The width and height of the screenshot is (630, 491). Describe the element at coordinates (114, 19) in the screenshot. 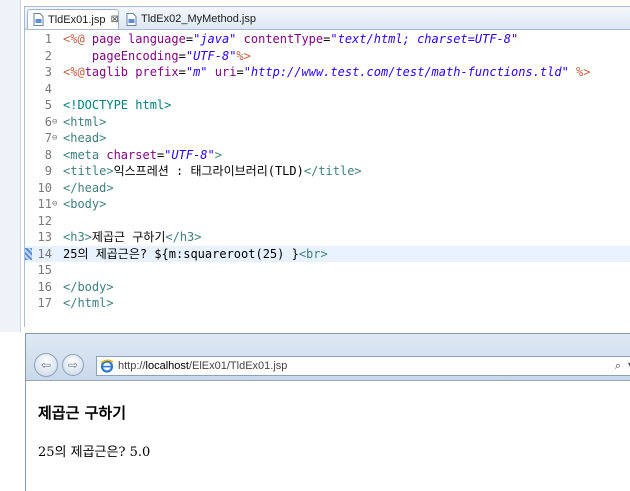

I see `close-icon: ⊠` at that location.